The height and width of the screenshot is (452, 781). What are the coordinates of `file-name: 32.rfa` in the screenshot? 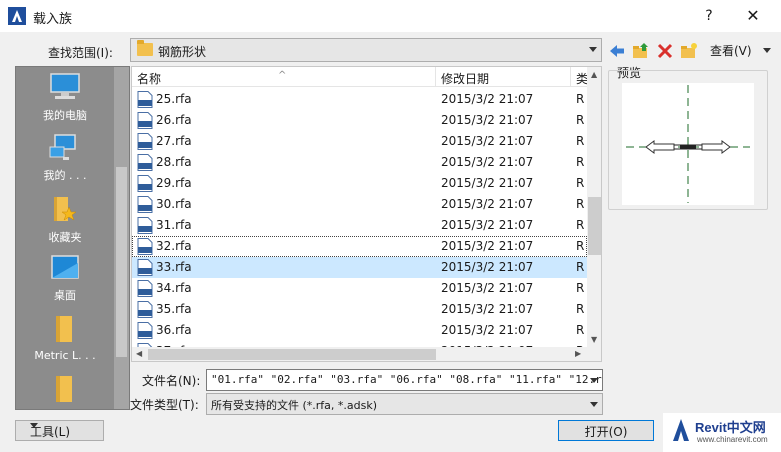 It's located at (174, 246).